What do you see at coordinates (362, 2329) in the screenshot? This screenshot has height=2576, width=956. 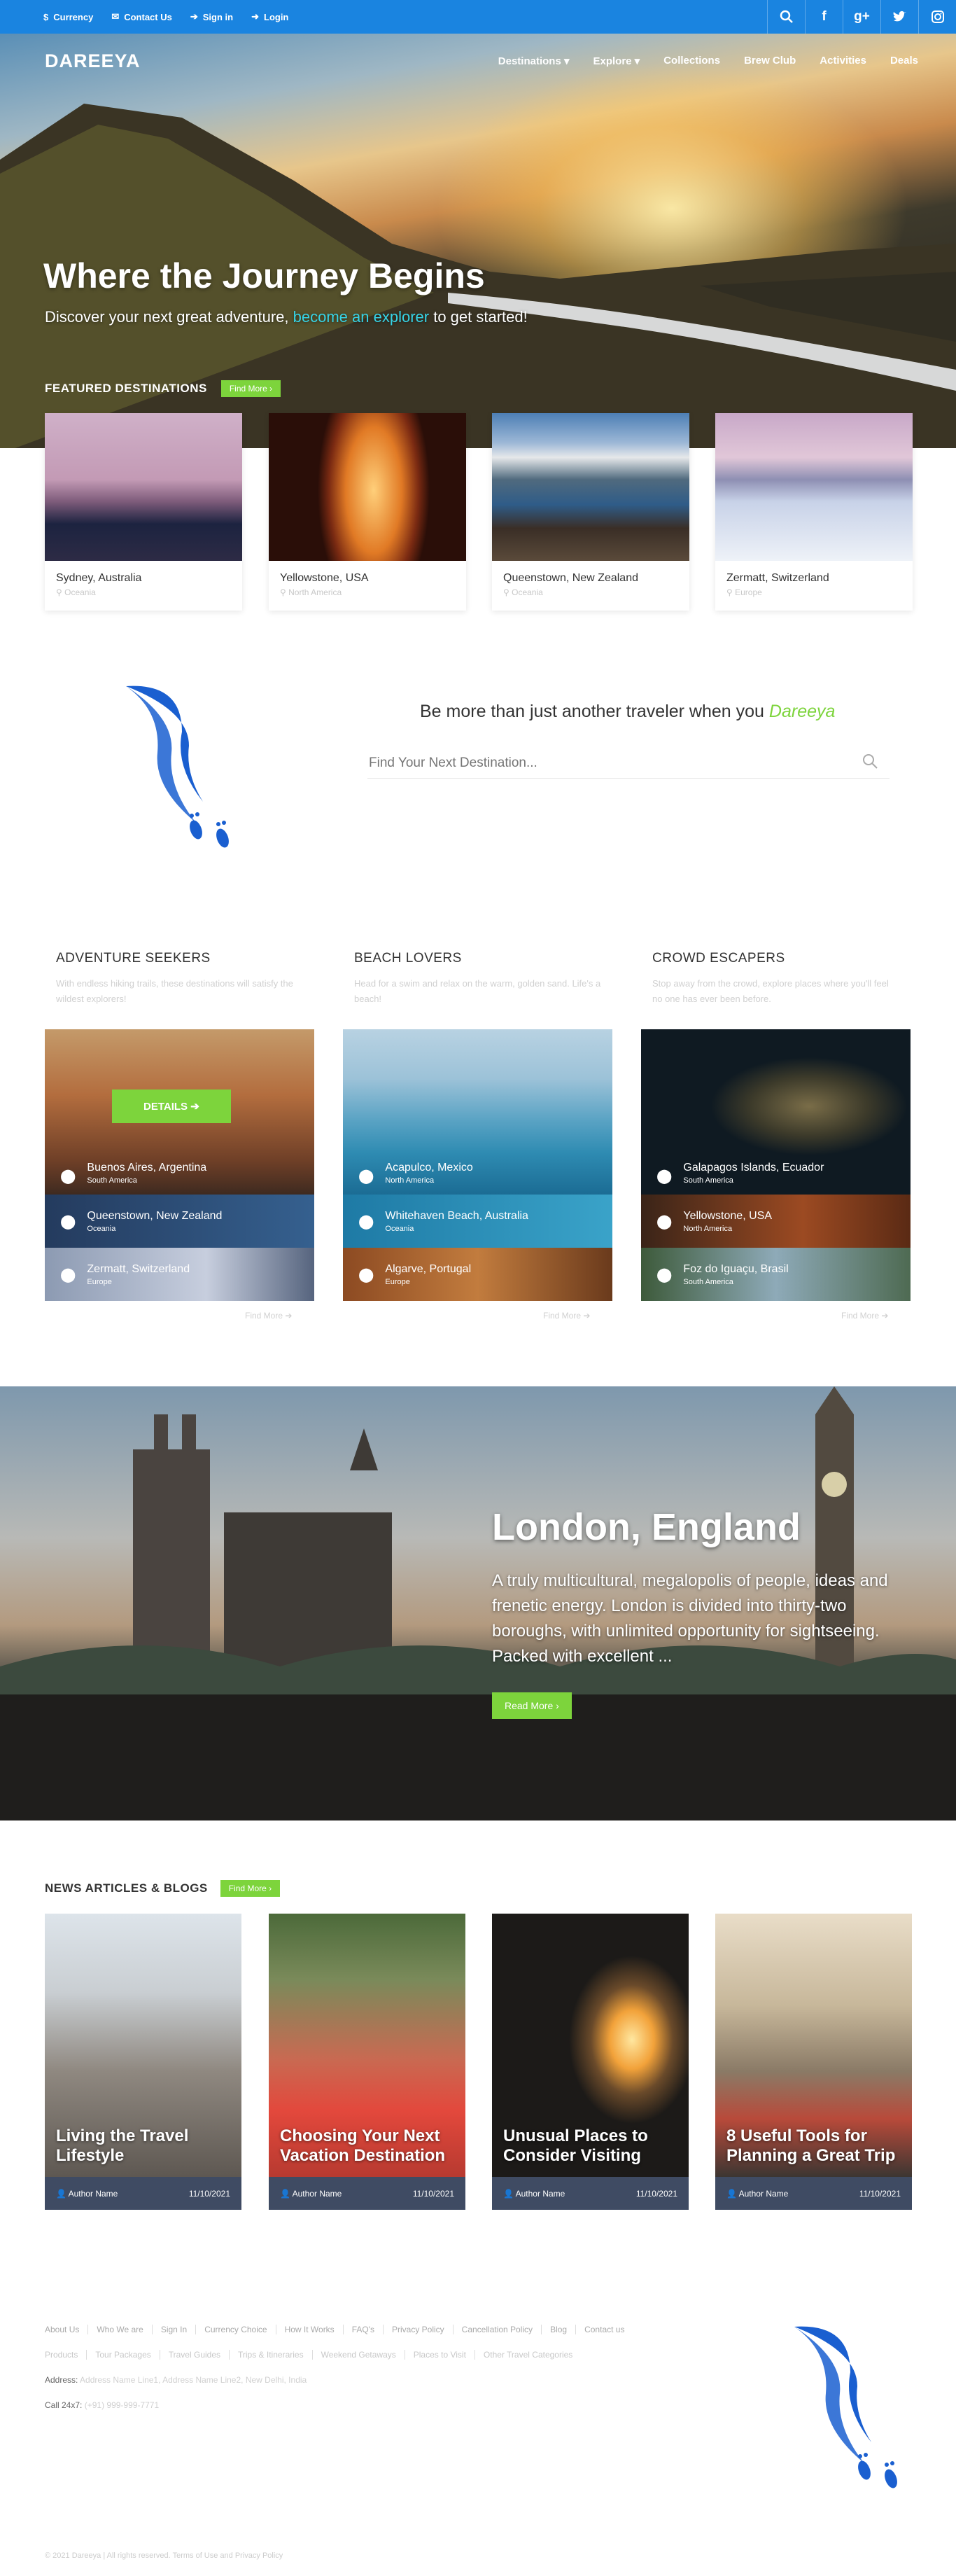 I see `footer-link: FAQ's` at bounding box center [362, 2329].